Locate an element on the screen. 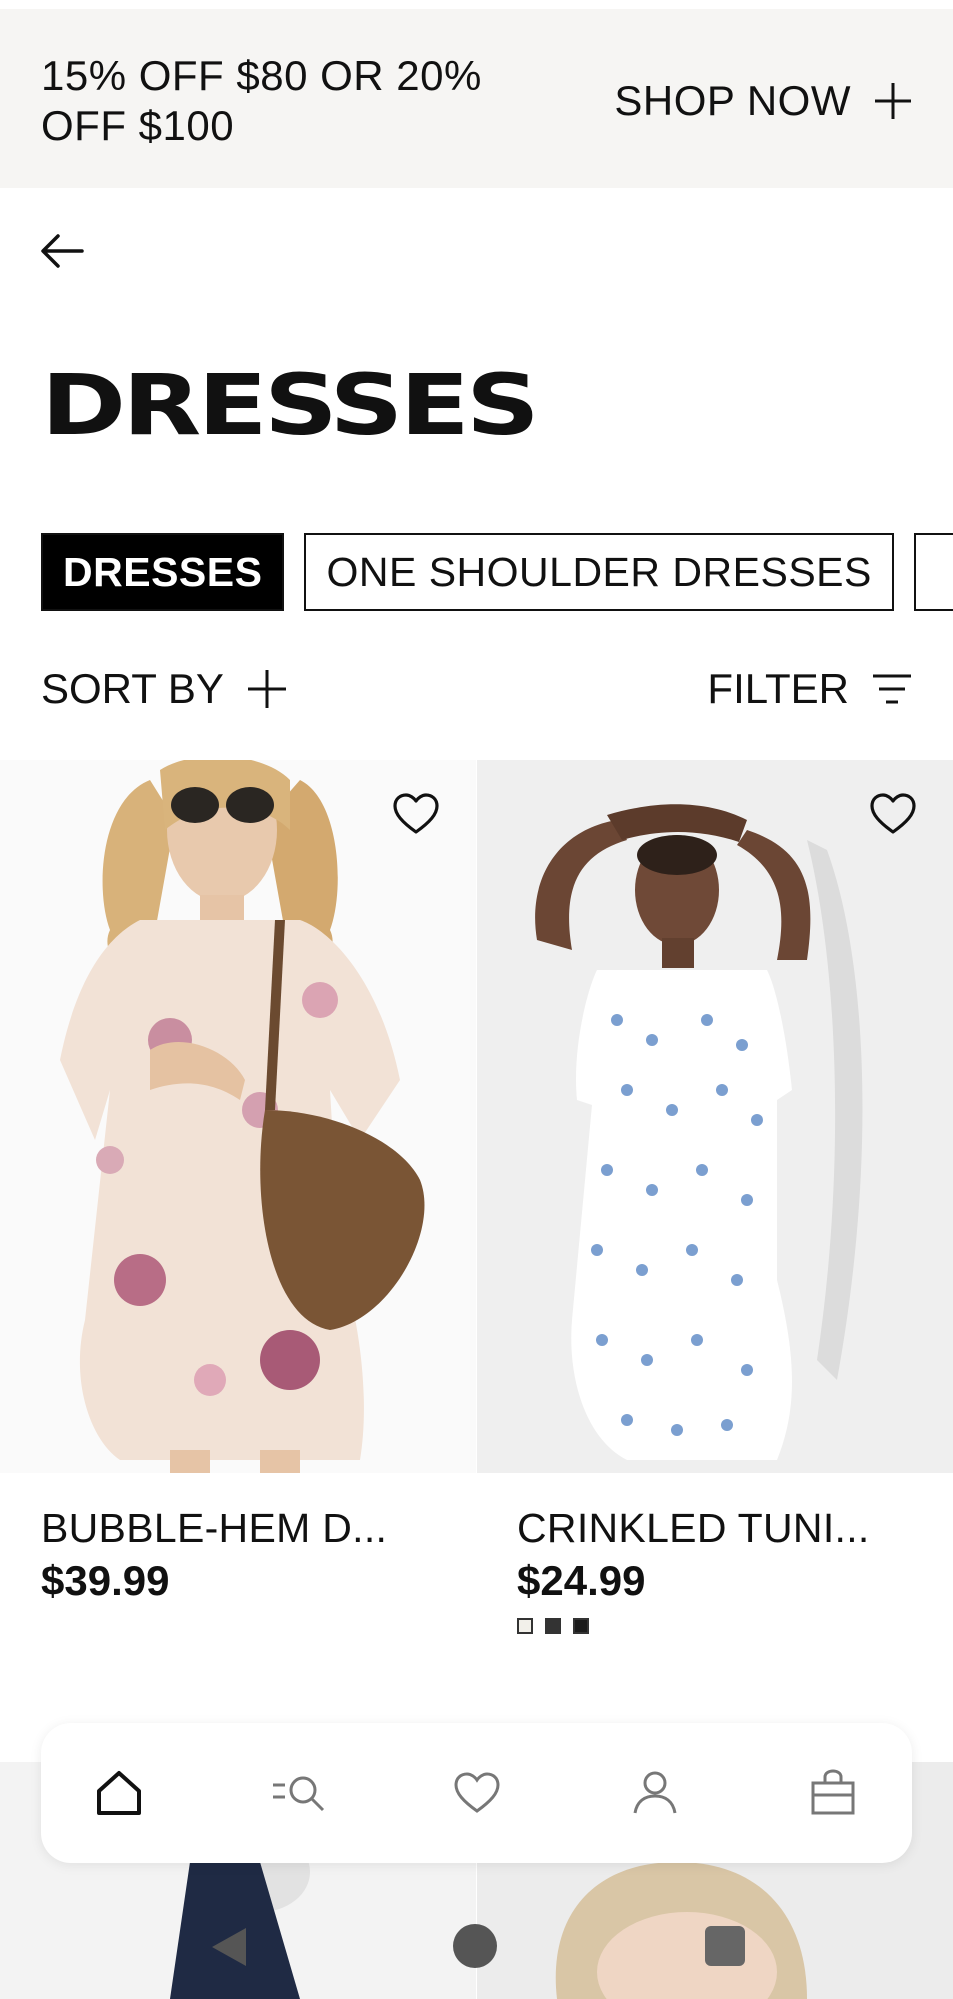 The height and width of the screenshot is (1999, 953). filter-button: FILTER is located at coordinates (810, 689).